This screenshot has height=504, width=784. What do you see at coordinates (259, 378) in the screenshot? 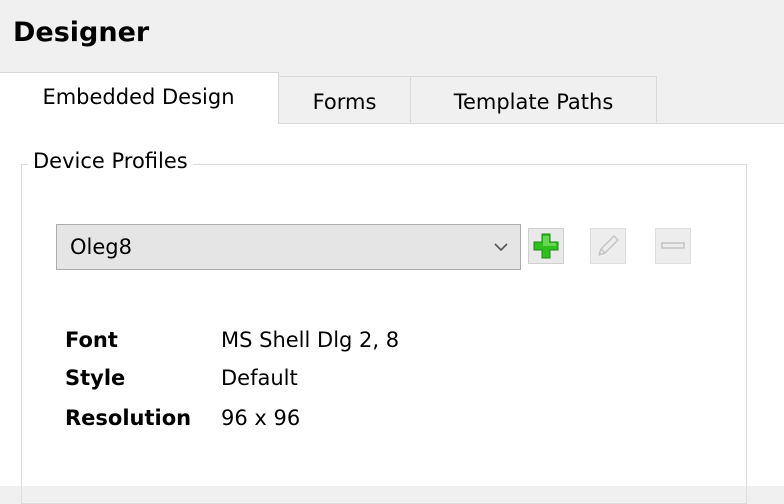
I see `style-value: Default` at bounding box center [259, 378].